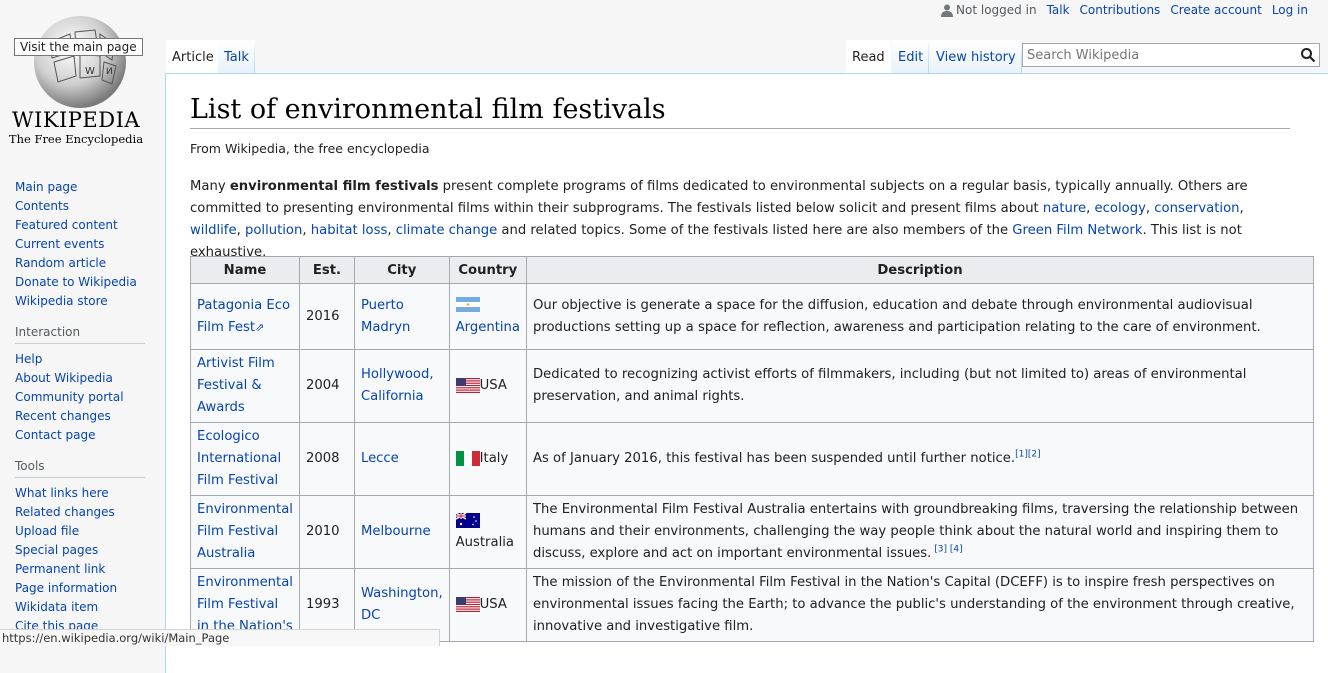 Image resolution: width=1328 pixels, height=673 pixels. I want to click on contributions-link: Contributions, so click(1120, 10).